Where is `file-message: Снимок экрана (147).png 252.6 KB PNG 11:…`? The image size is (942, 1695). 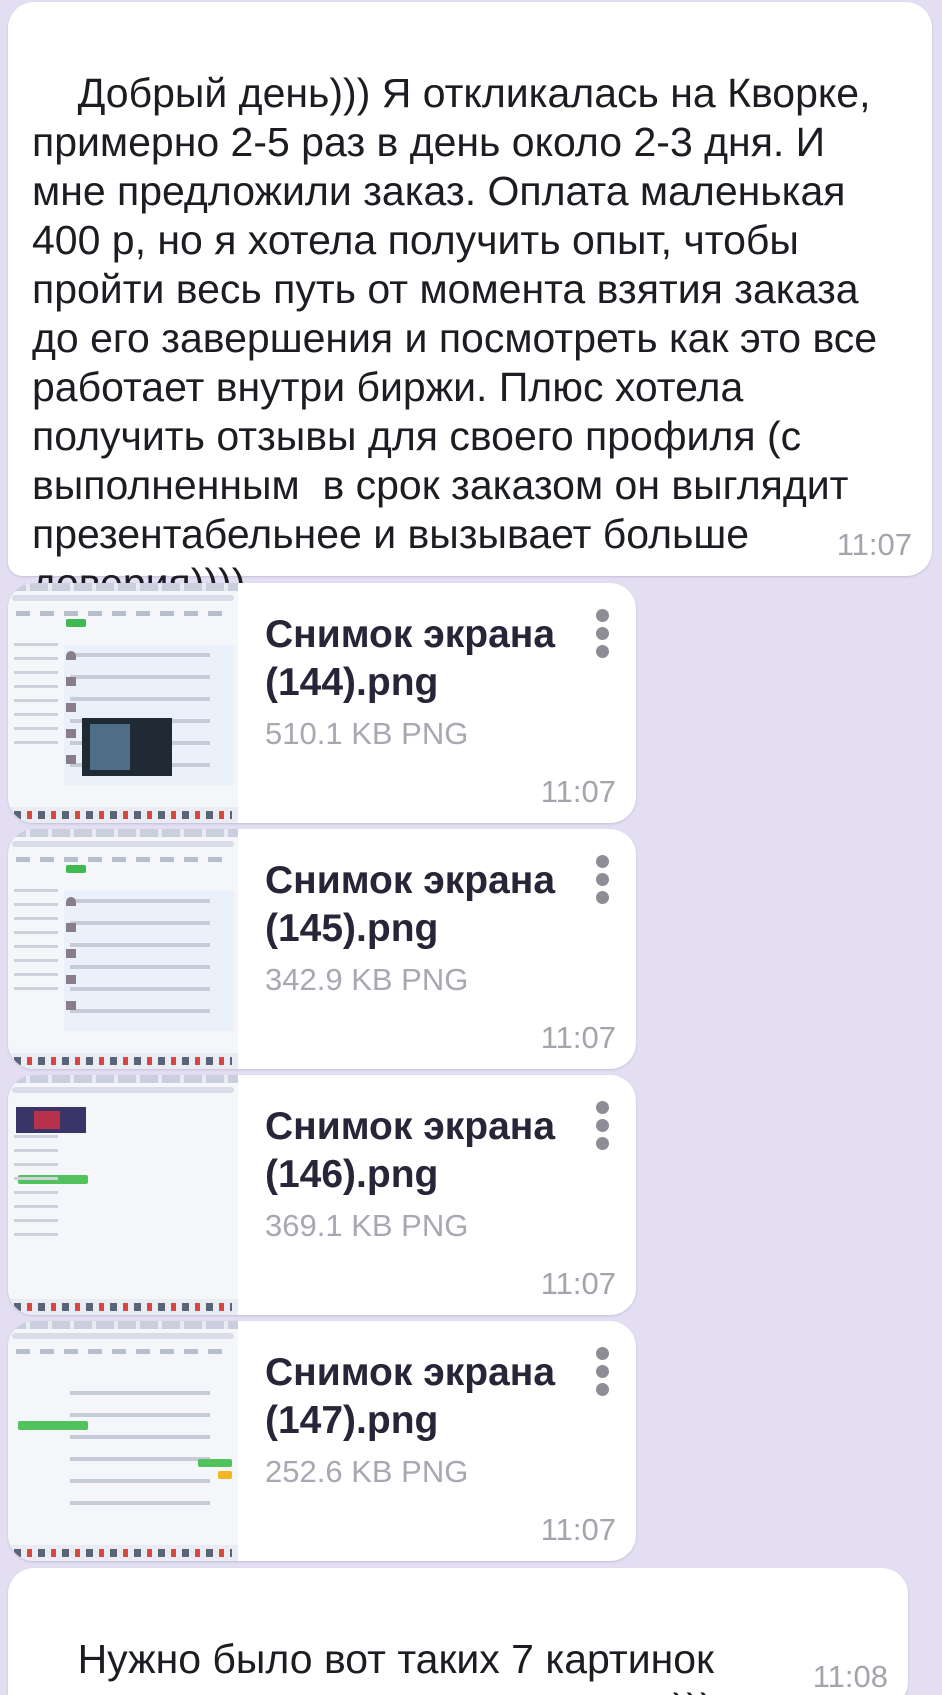
file-message: Снимок экрана (147).png 252.6 KB PNG 11:… is located at coordinates (322, 1441).